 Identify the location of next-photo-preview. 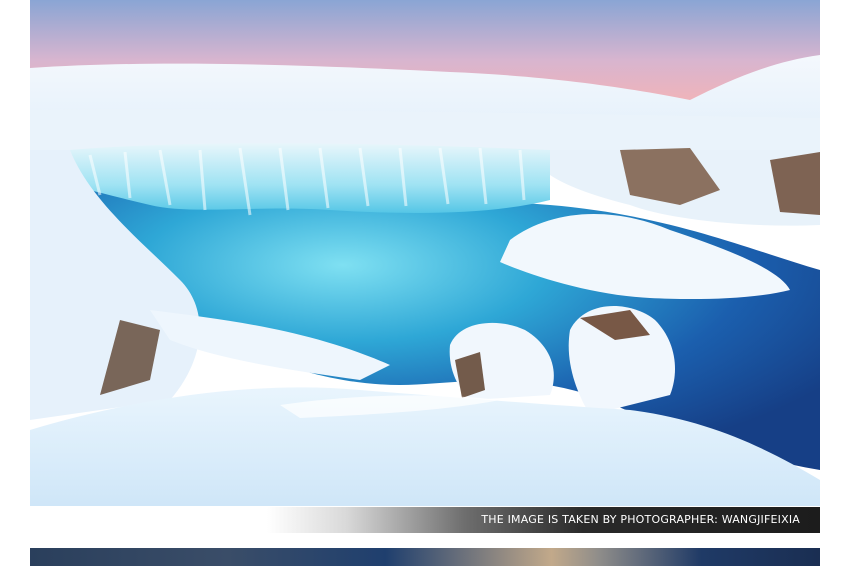
(425, 557).